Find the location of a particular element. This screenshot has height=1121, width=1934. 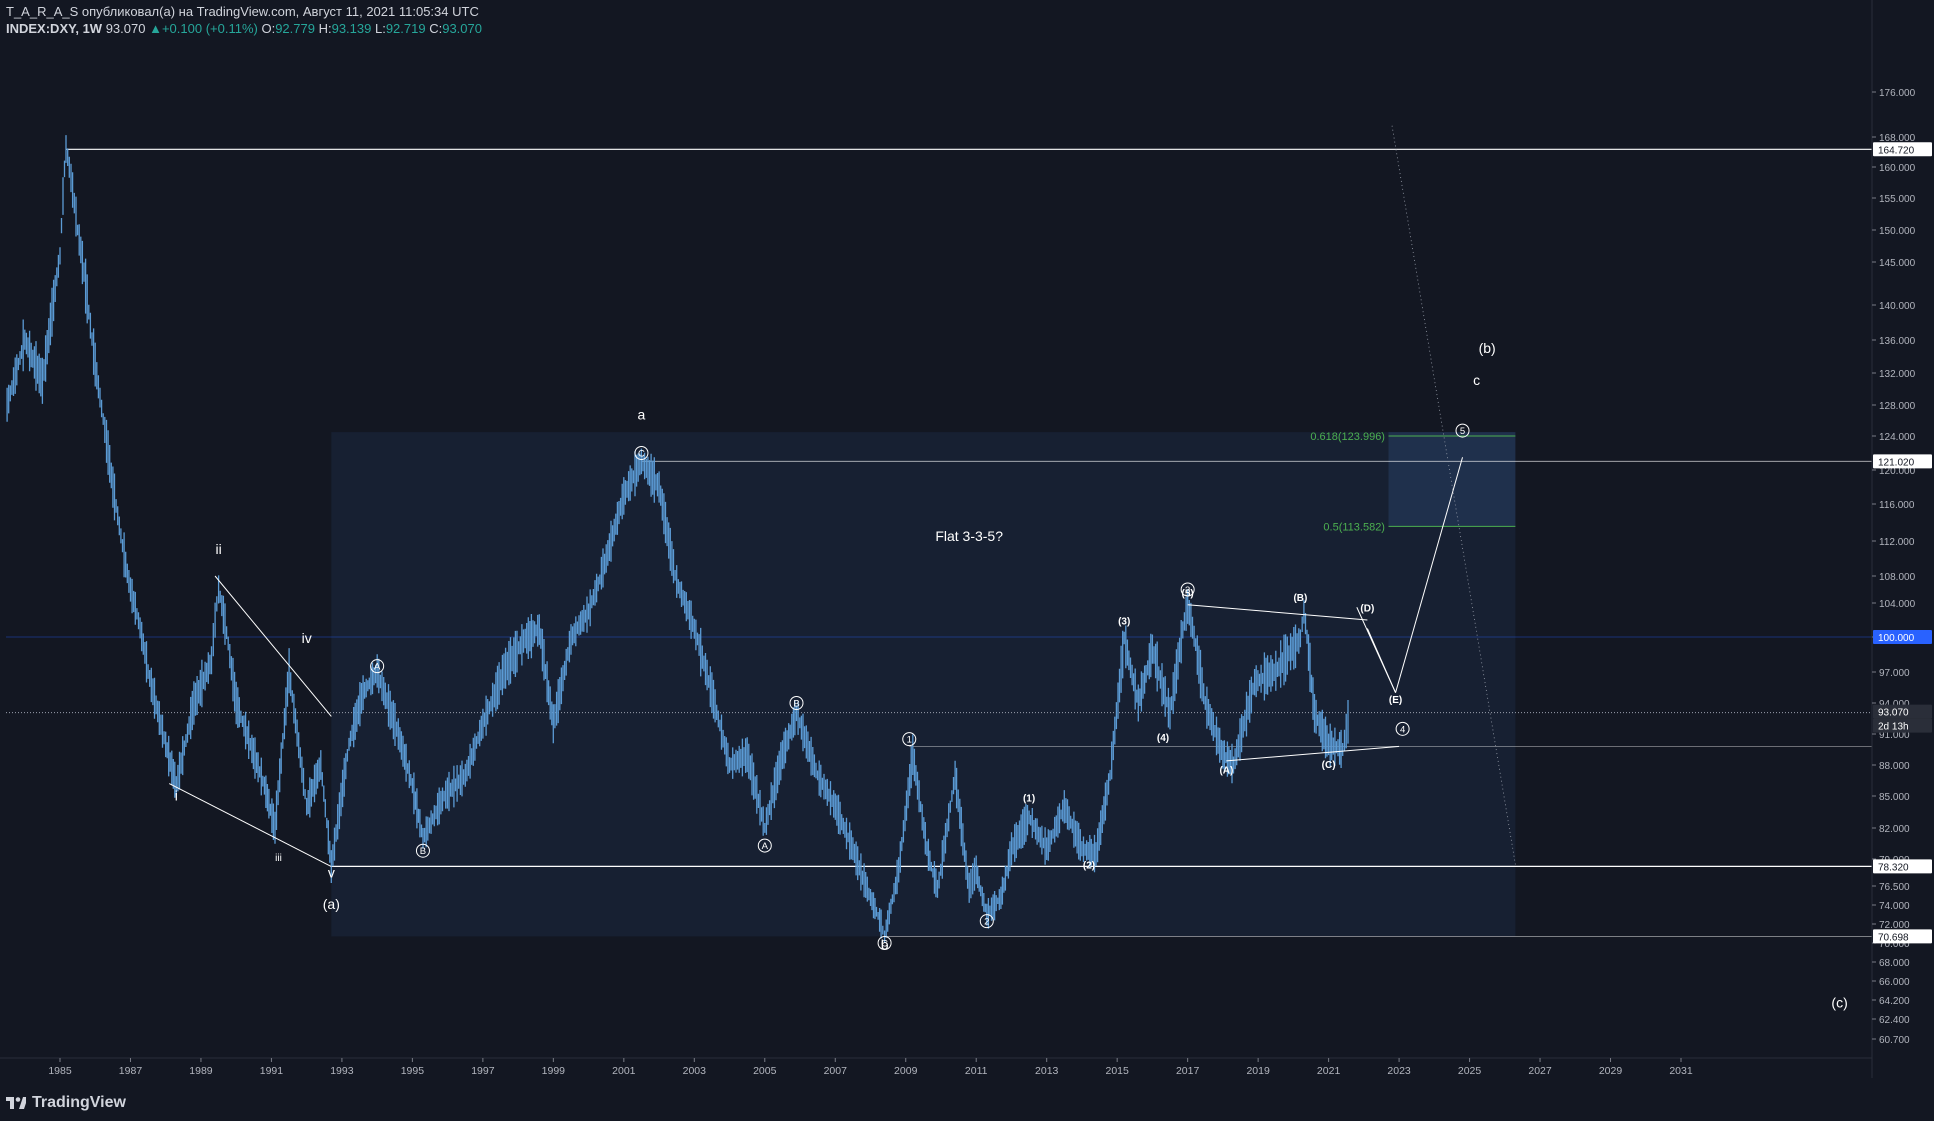

wave-label: (b) is located at coordinates (1487, 348).